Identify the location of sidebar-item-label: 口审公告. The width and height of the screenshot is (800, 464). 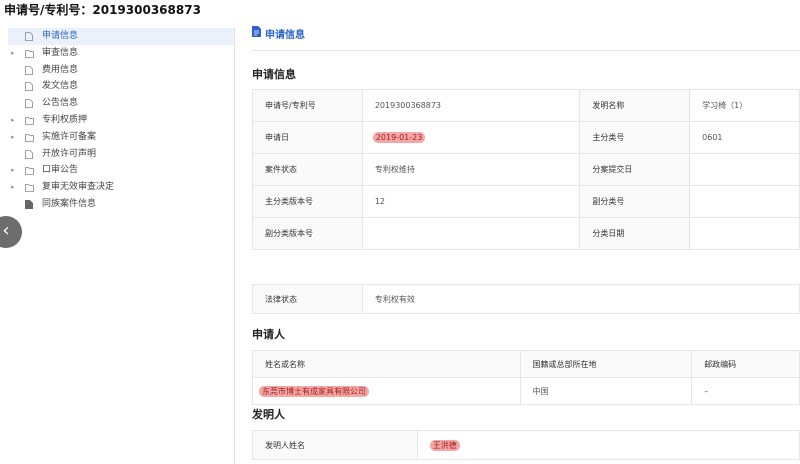
(60, 170).